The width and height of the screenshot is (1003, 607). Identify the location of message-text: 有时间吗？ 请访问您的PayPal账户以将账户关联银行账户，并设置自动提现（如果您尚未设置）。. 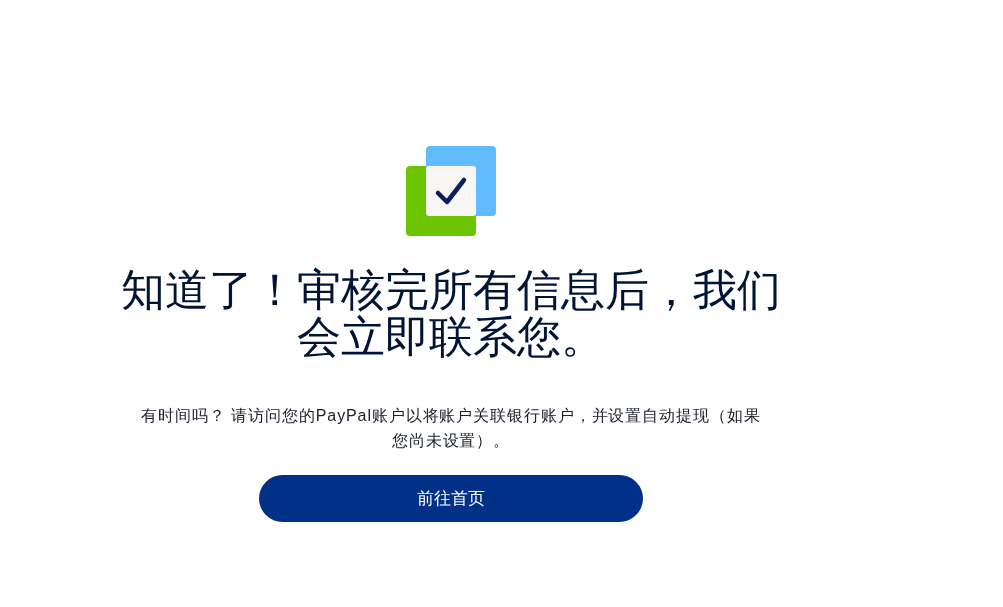
(451, 428).